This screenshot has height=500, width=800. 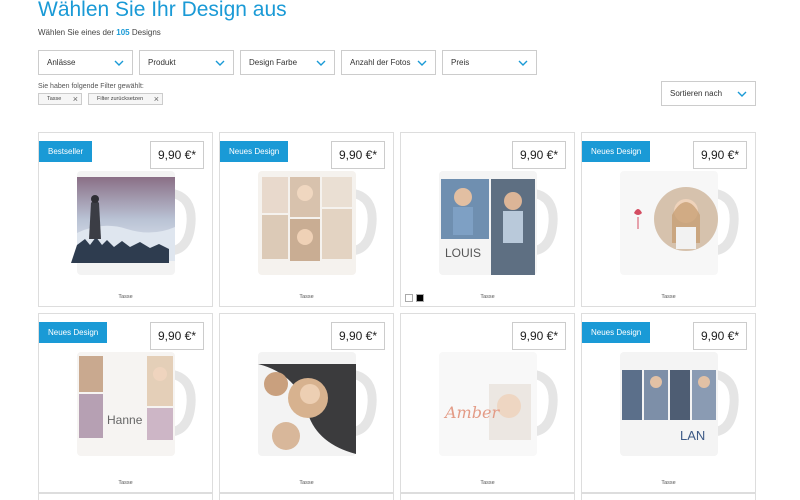 What do you see at coordinates (60, 99) in the screenshot?
I see `filter-chip-tasse: Tasse ×` at bounding box center [60, 99].